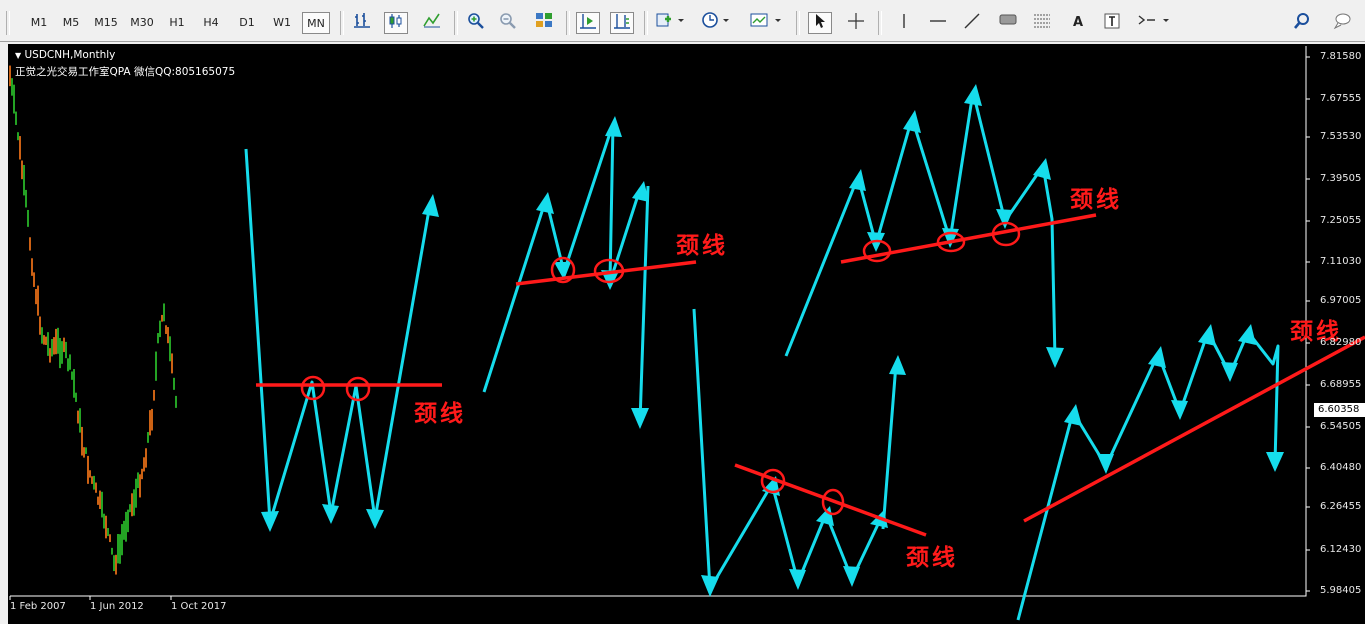 This screenshot has width=1365, height=624. What do you see at coordinates (117, 606) in the screenshot?
I see `date-axis-label: 1 Jun 2012` at bounding box center [117, 606].